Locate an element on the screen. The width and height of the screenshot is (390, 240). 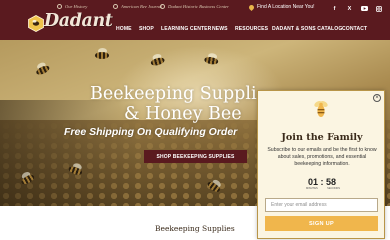
hero-subtitle: Free Shipping On Qualifying Order is located at coordinates (151, 132).